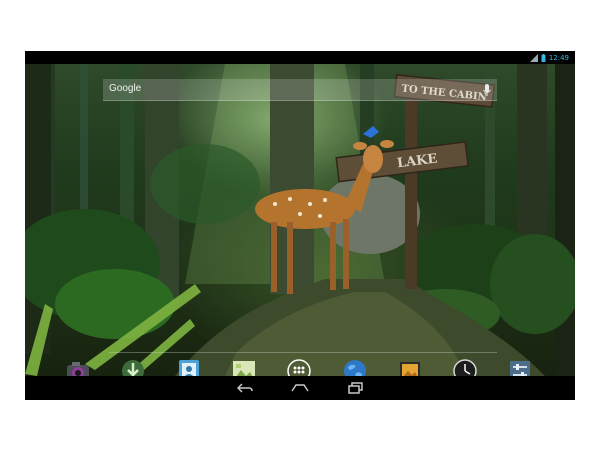 The height and width of the screenshot is (450, 600). What do you see at coordinates (133, 367) in the screenshot?
I see `downloads-icon` at bounding box center [133, 367].